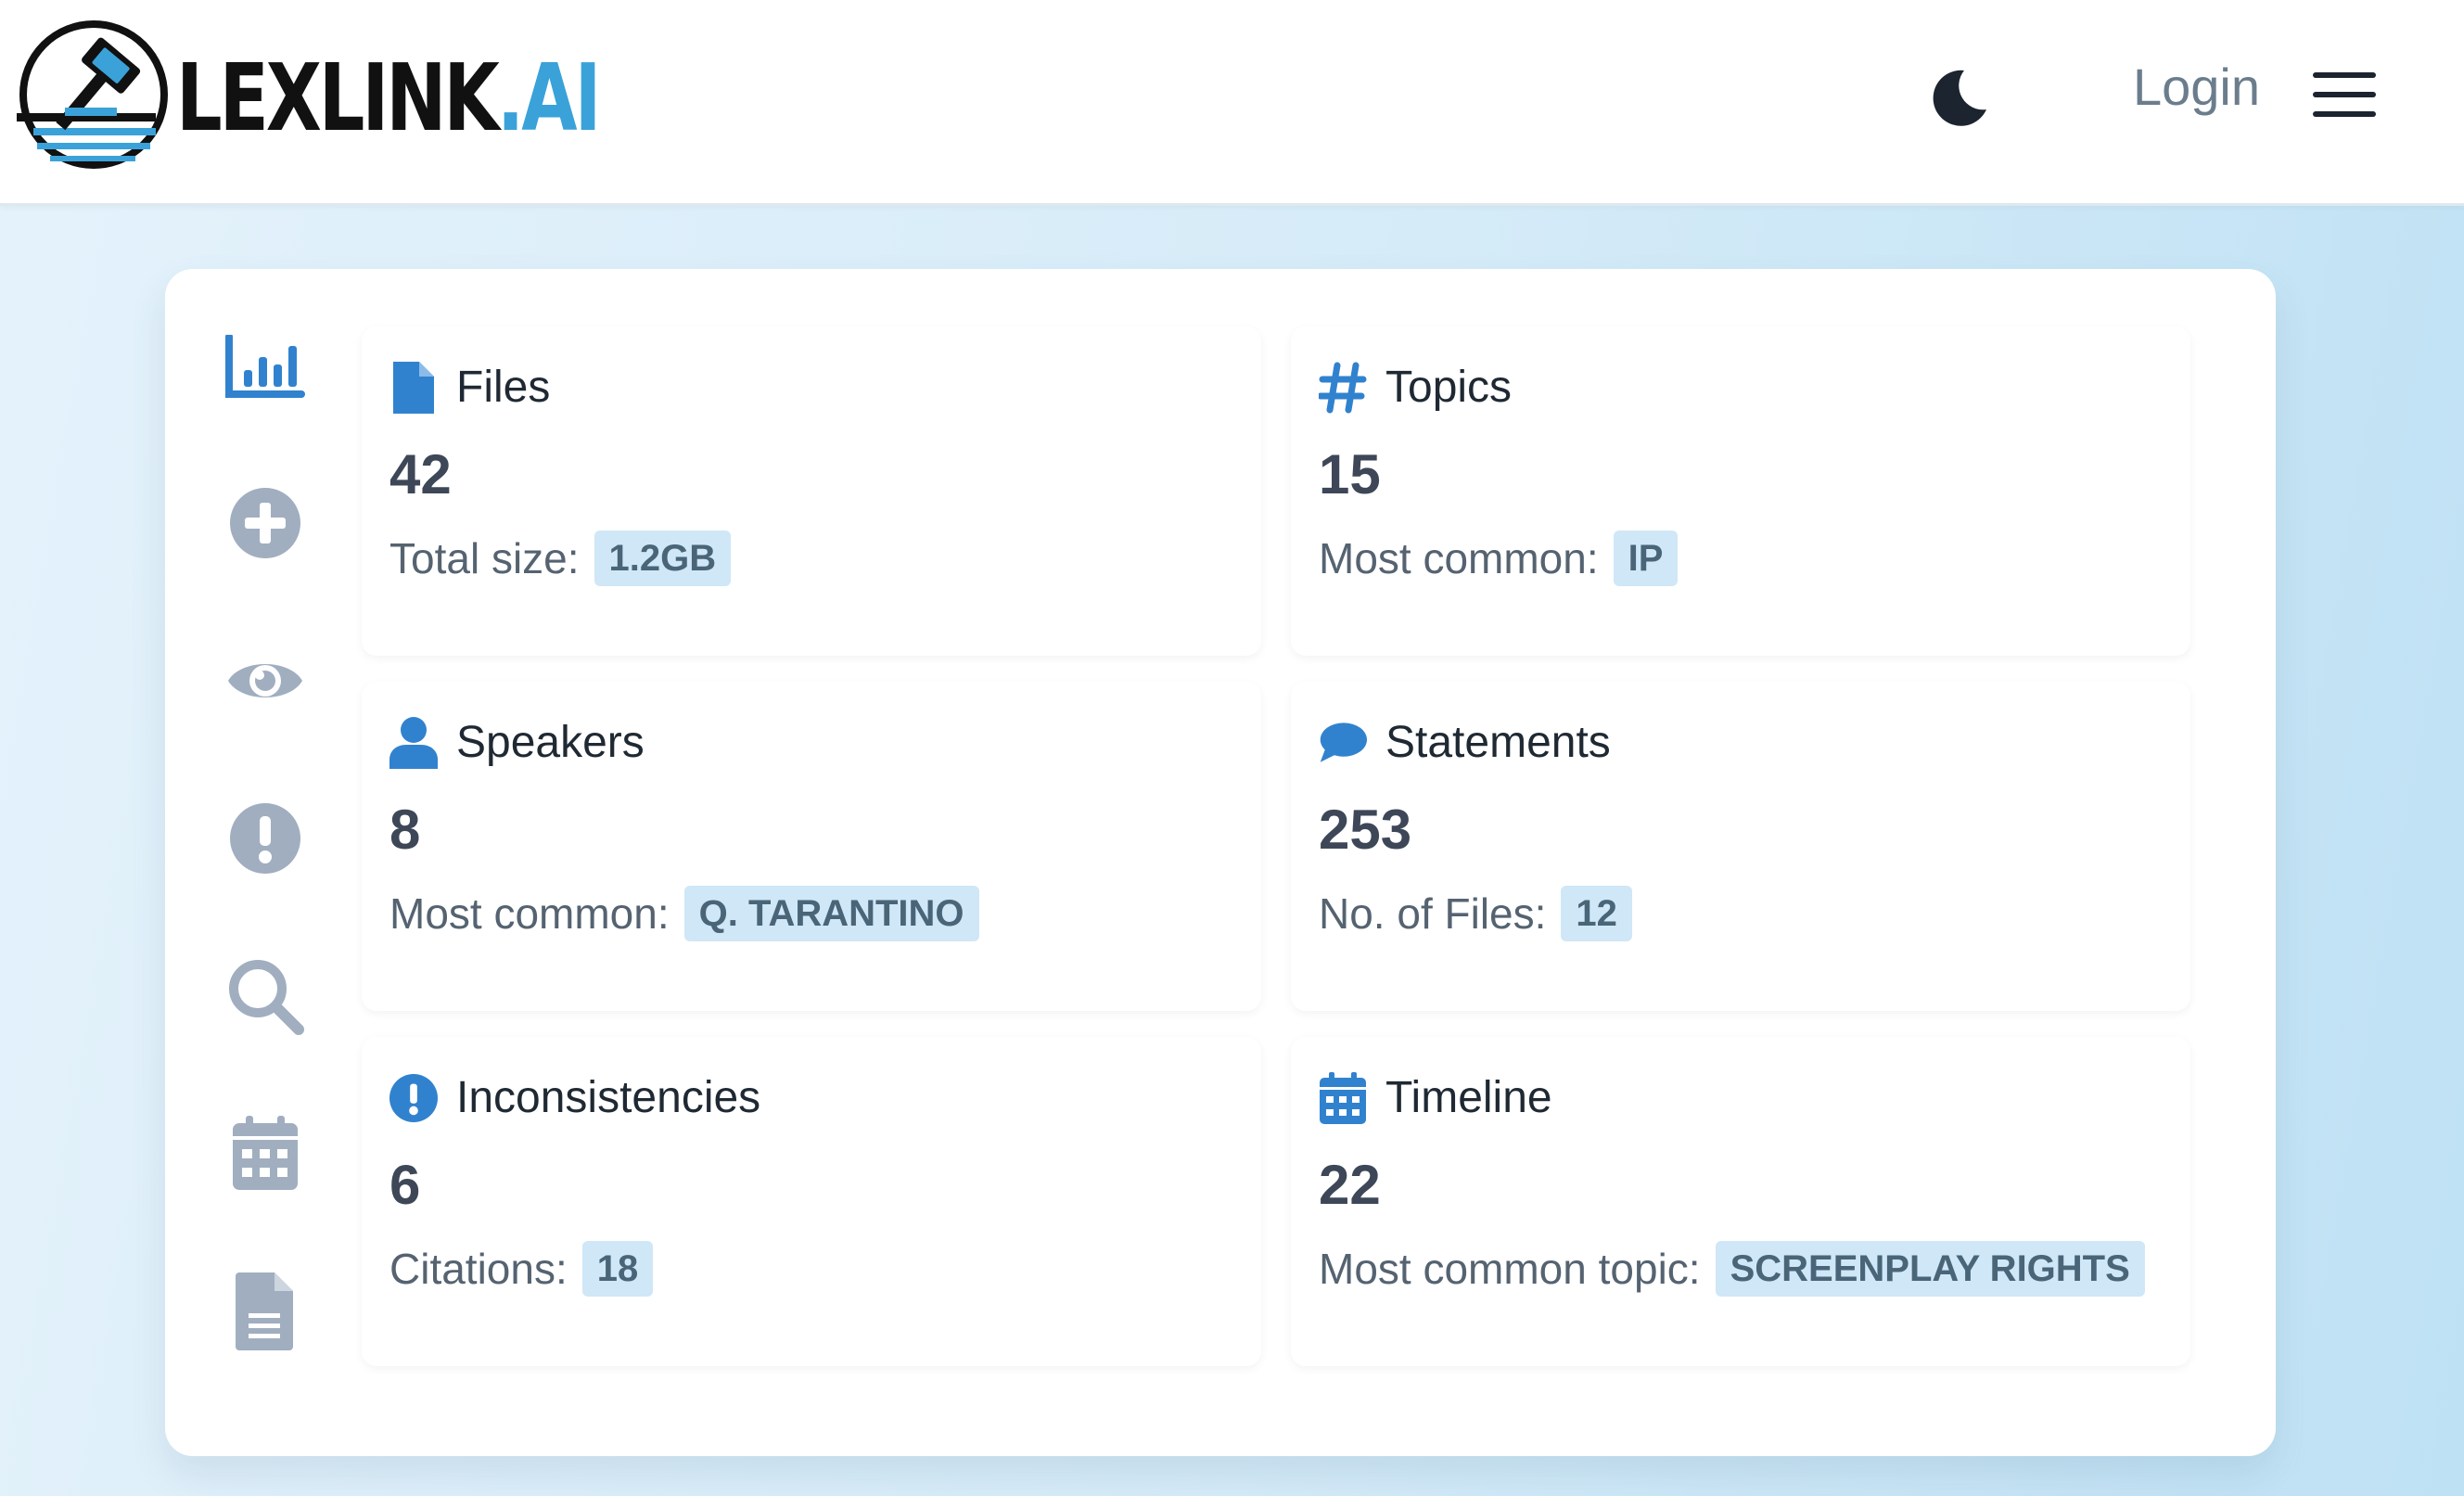 This screenshot has height=1496, width=2464. I want to click on card-value: 253, so click(1365, 830).